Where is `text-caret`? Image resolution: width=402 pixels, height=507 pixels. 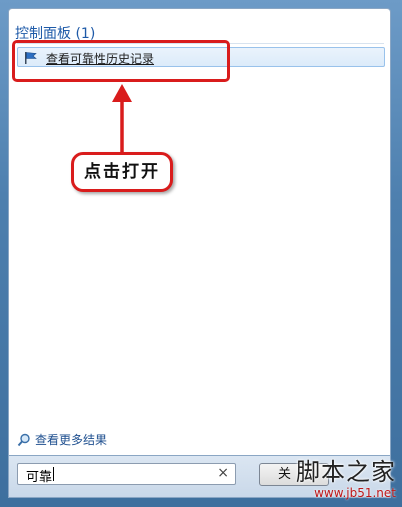
text-caret is located at coordinates (53, 474).